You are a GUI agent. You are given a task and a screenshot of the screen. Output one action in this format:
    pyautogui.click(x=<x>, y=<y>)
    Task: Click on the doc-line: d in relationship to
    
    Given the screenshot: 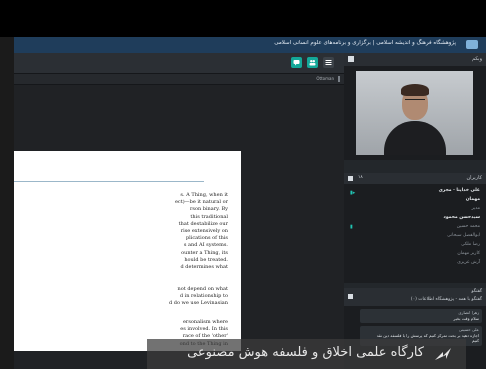 What is the action you would take?
    pyautogui.click(x=203, y=296)
    